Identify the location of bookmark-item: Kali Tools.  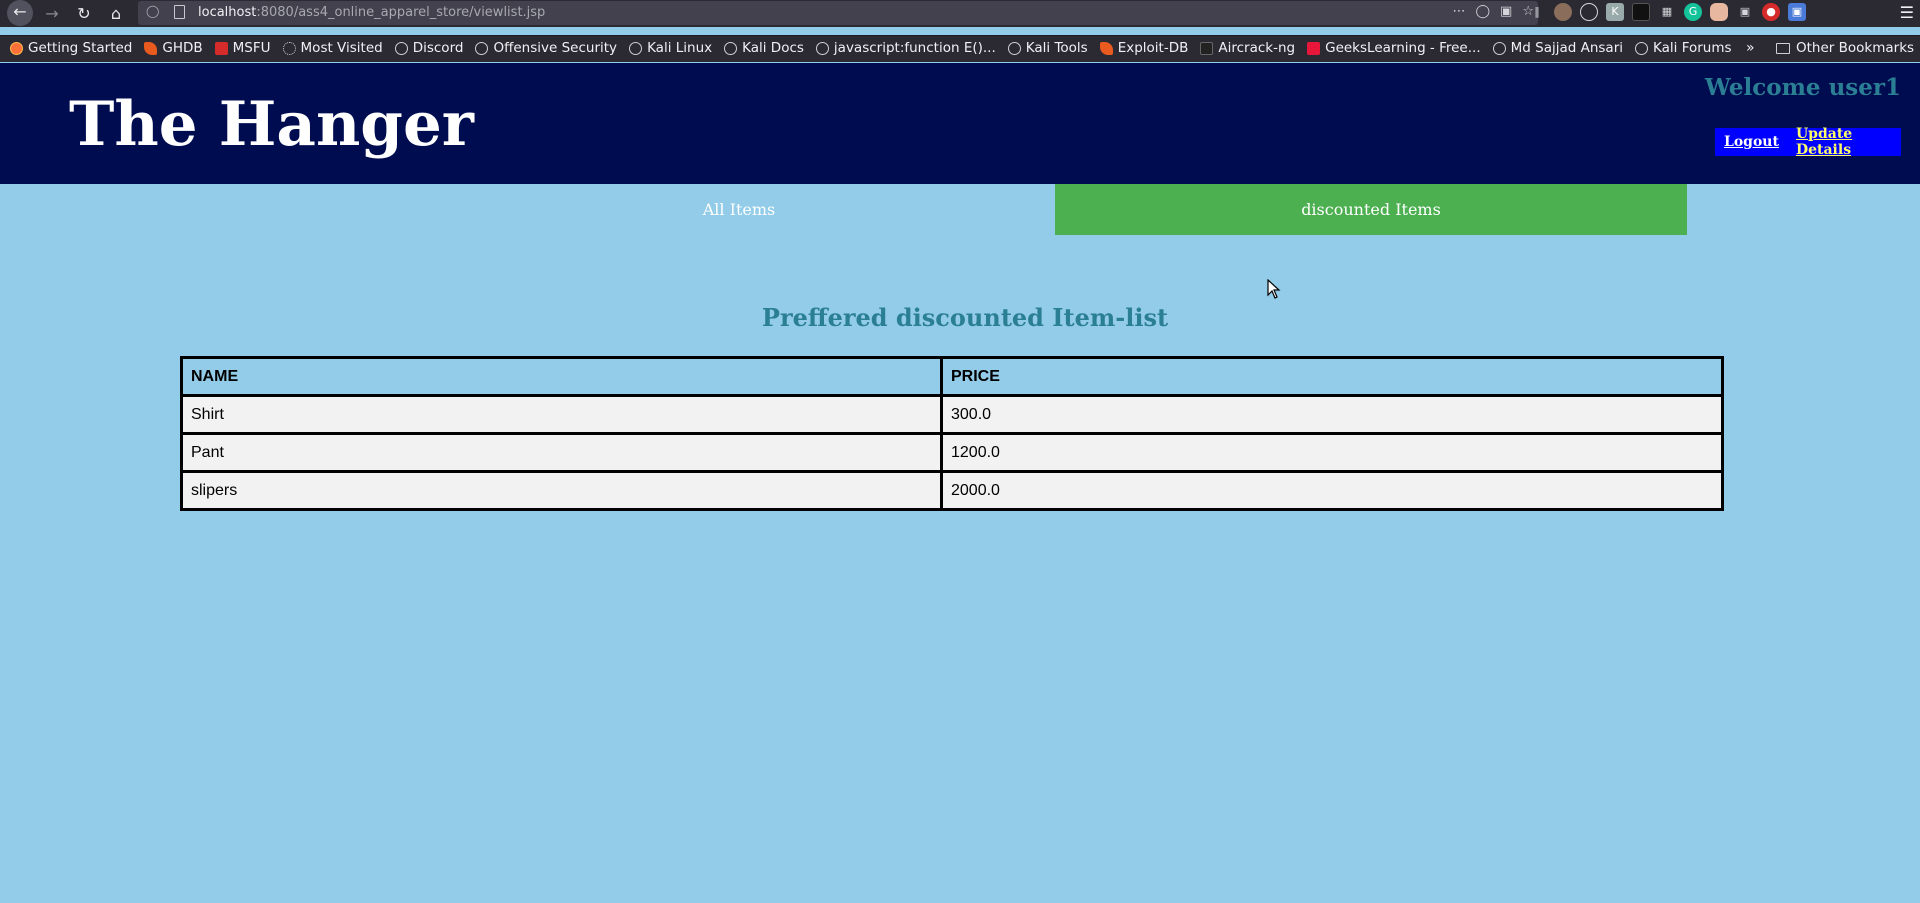
(1047, 48).